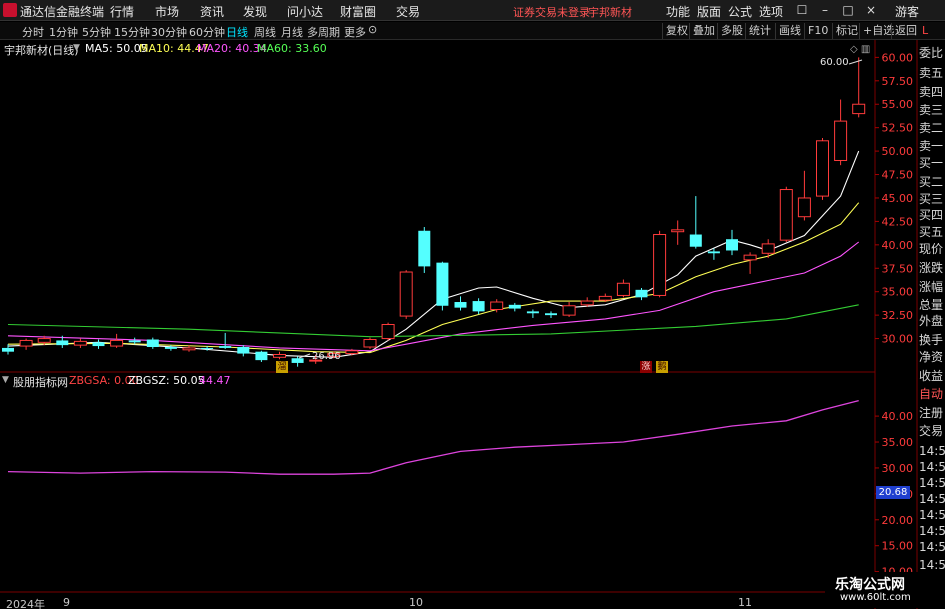  What do you see at coordinates (292, 48) in the screenshot?
I see `ma60-legend: MA60: 33.60` at bounding box center [292, 48].